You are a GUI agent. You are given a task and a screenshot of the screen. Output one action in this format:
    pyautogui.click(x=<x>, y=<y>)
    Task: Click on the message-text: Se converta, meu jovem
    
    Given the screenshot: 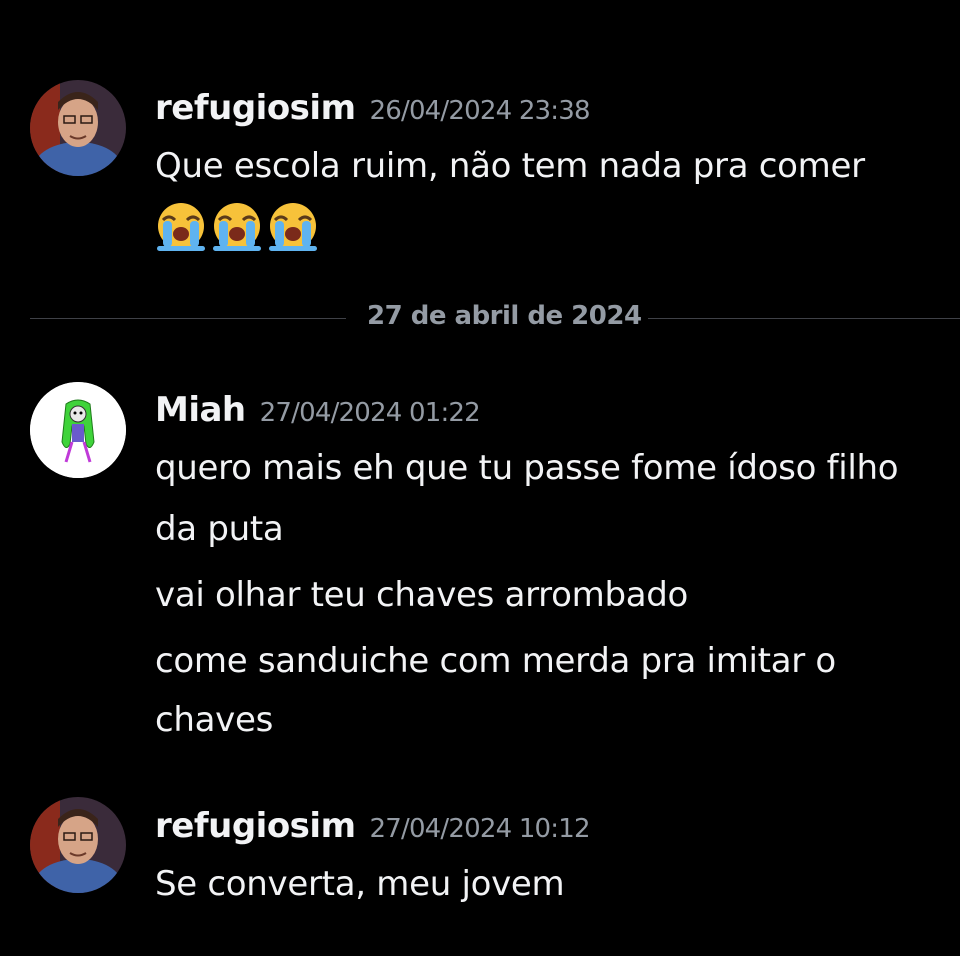 What is the action you would take?
    pyautogui.click(x=360, y=884)
    